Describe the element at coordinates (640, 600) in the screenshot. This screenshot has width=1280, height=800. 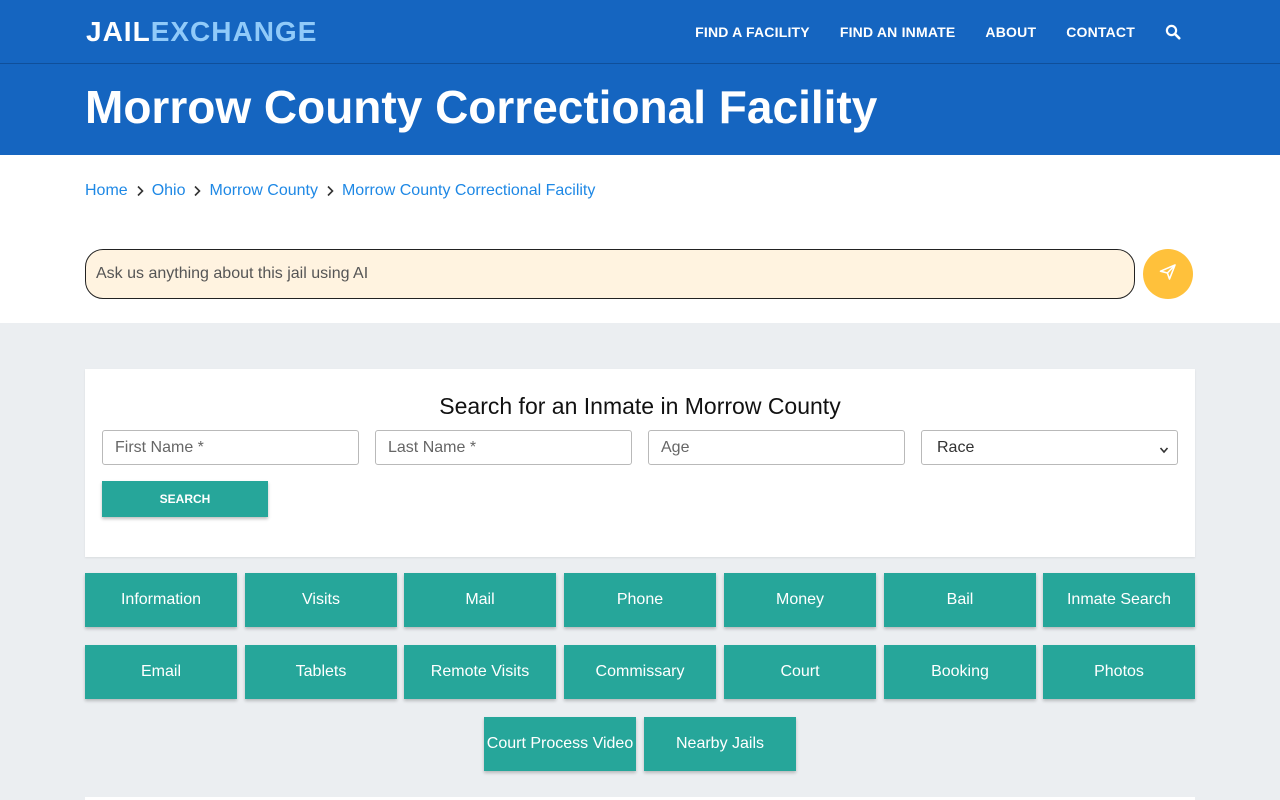
I see `tile-phone: Phone` at that location.